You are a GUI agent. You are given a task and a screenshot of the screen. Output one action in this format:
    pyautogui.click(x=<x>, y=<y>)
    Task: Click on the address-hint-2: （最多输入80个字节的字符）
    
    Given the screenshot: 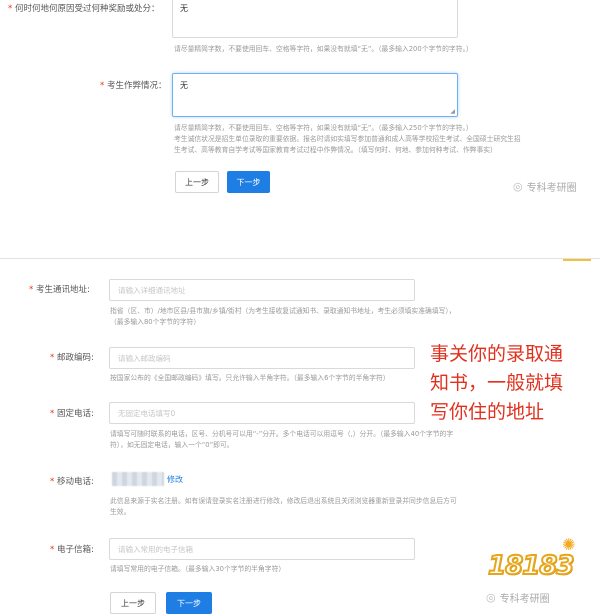 What is the action you would take?
    pyautogui.click(x=155, y=322)
    